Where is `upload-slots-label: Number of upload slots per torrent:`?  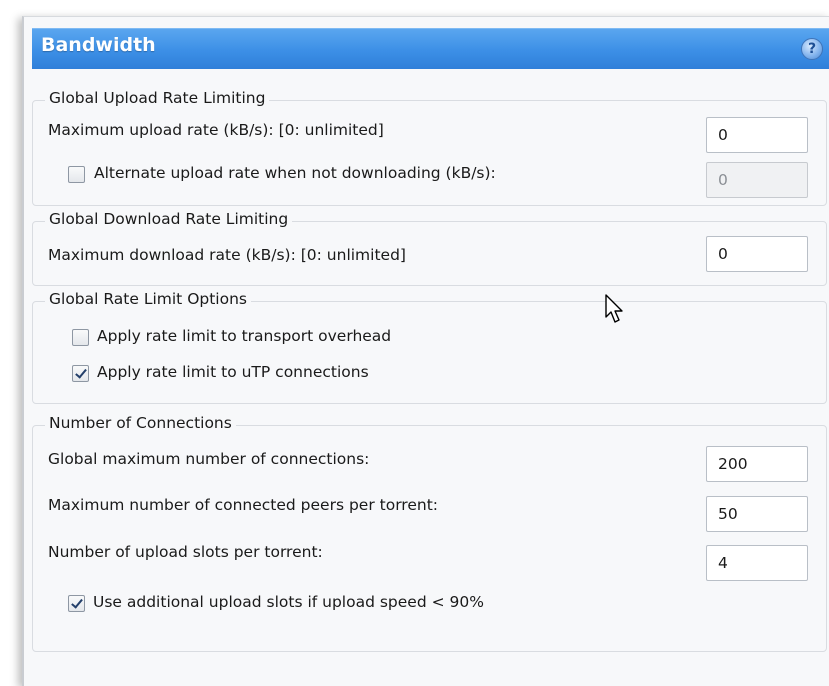
upload-slots-label: Number of upload slots per torrent: is located at coordinates (185, 552).